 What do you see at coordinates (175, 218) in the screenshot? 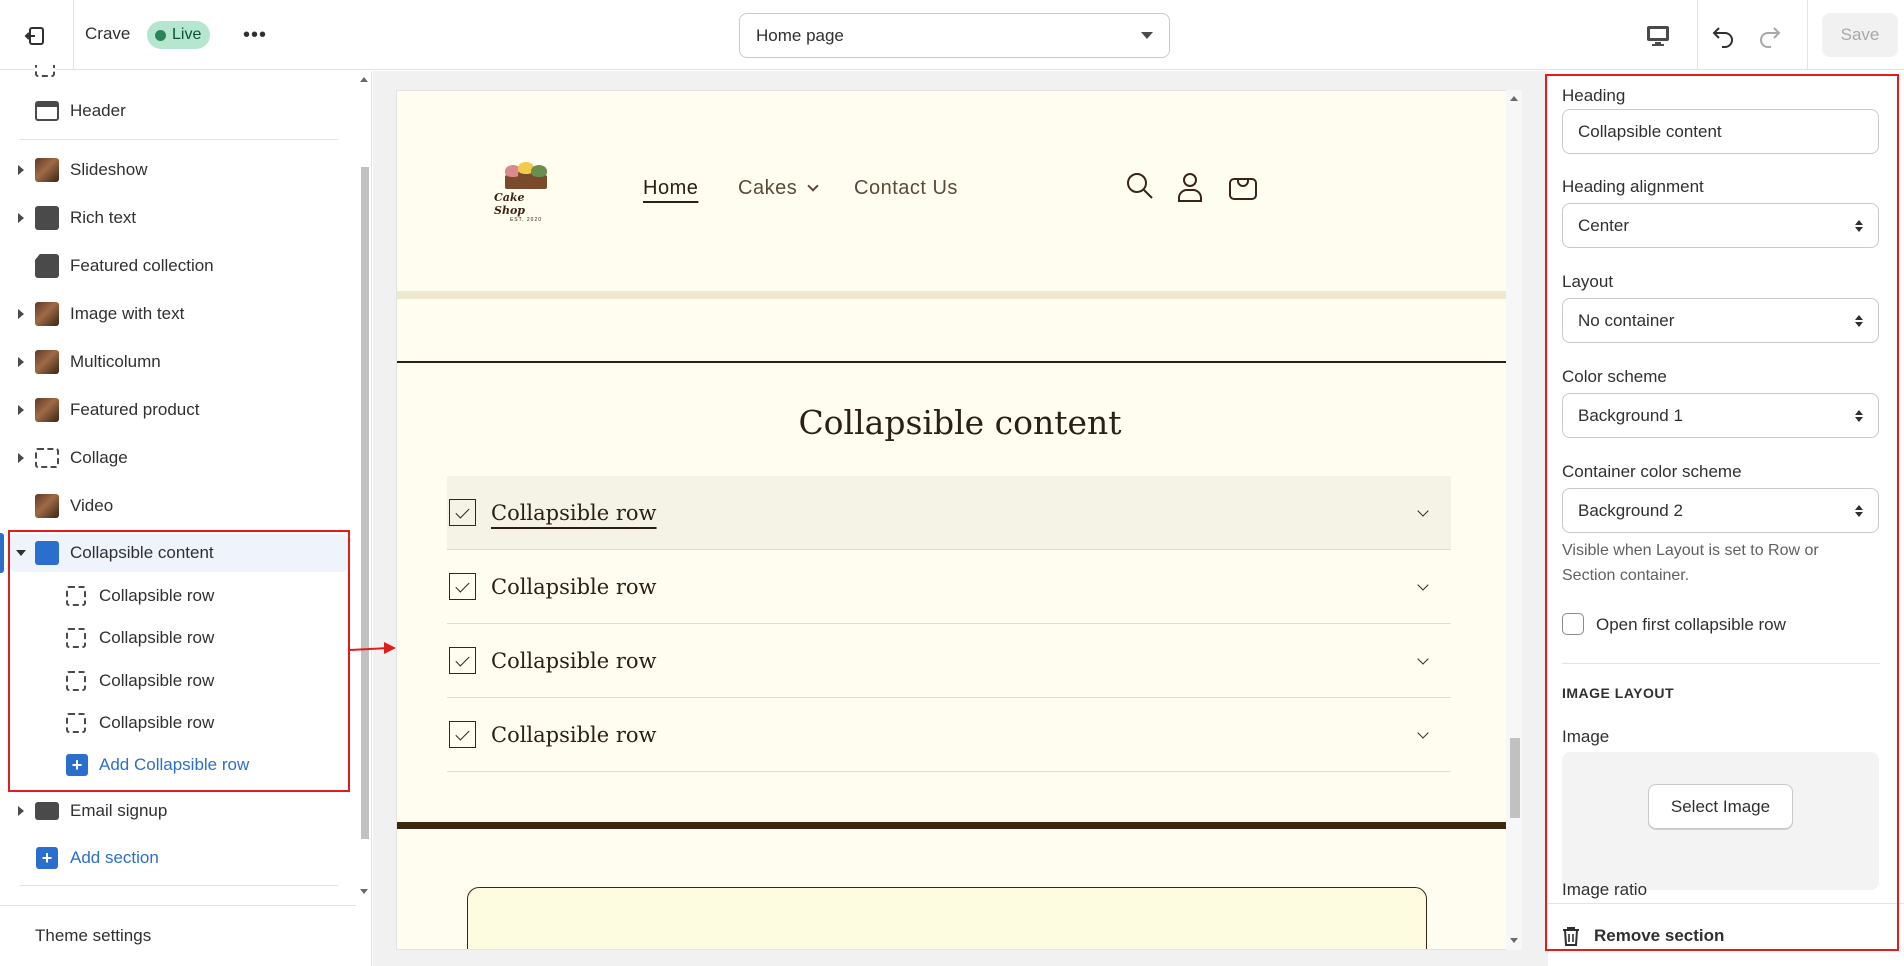
I see `sidebar-item-rich-text: Rich text` at bounding box center [175, 218].